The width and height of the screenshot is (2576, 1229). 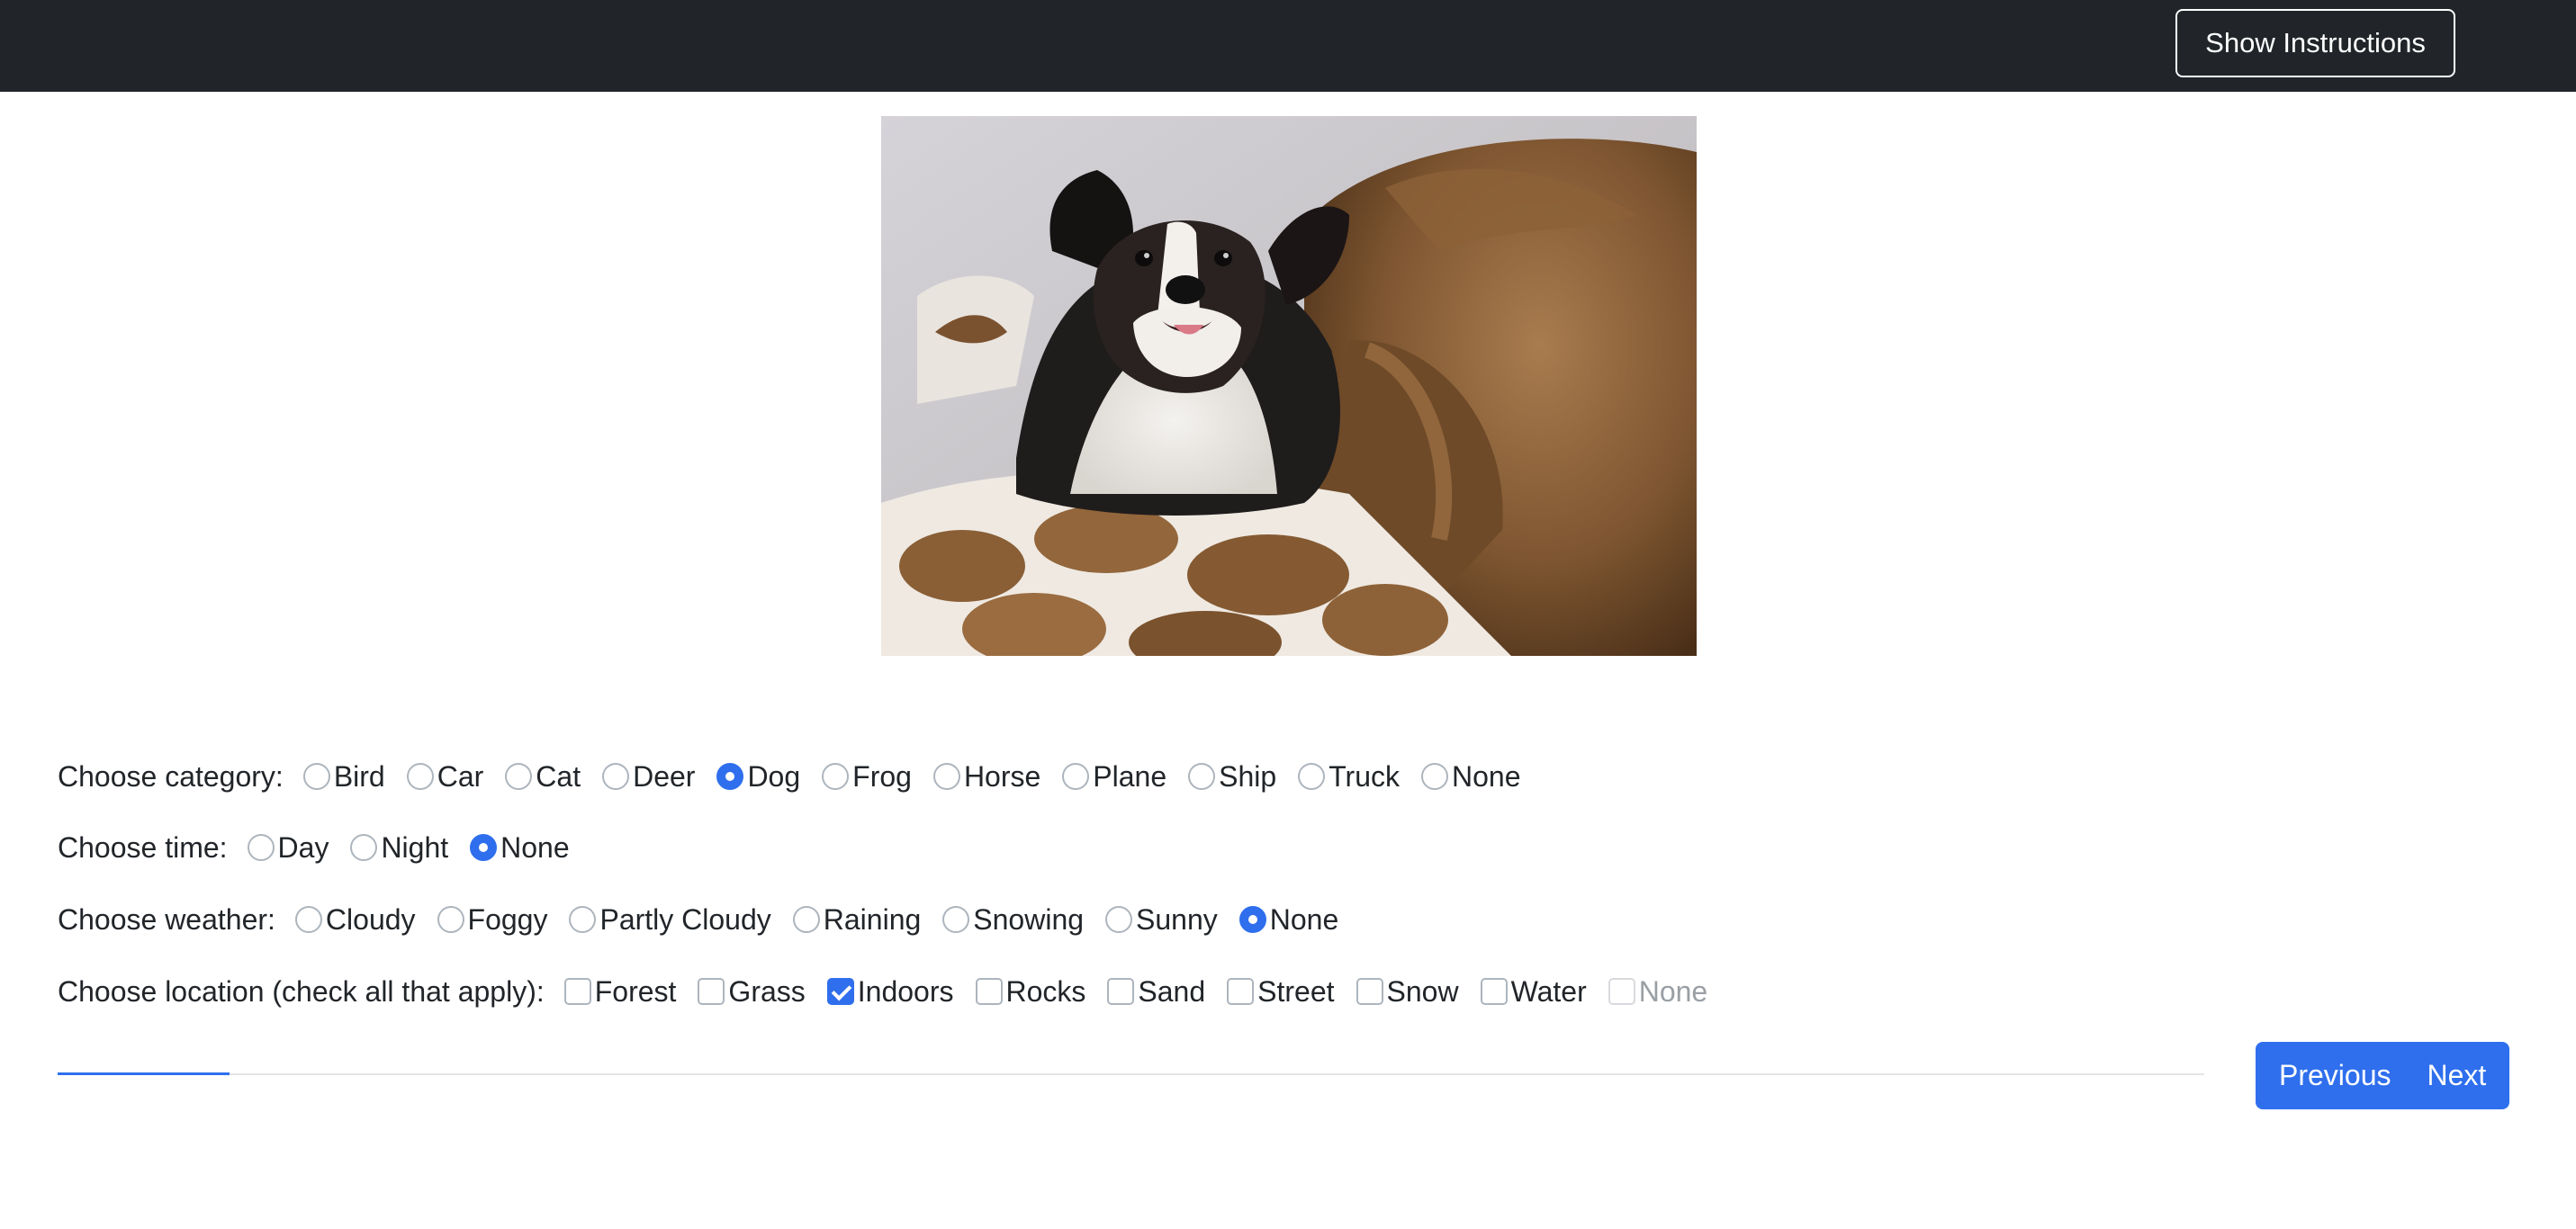 What do you see at coordinates (2332, 1076) in the screenshot?
I see `previous-button: Previous` at bounding box center [2332, 1076].